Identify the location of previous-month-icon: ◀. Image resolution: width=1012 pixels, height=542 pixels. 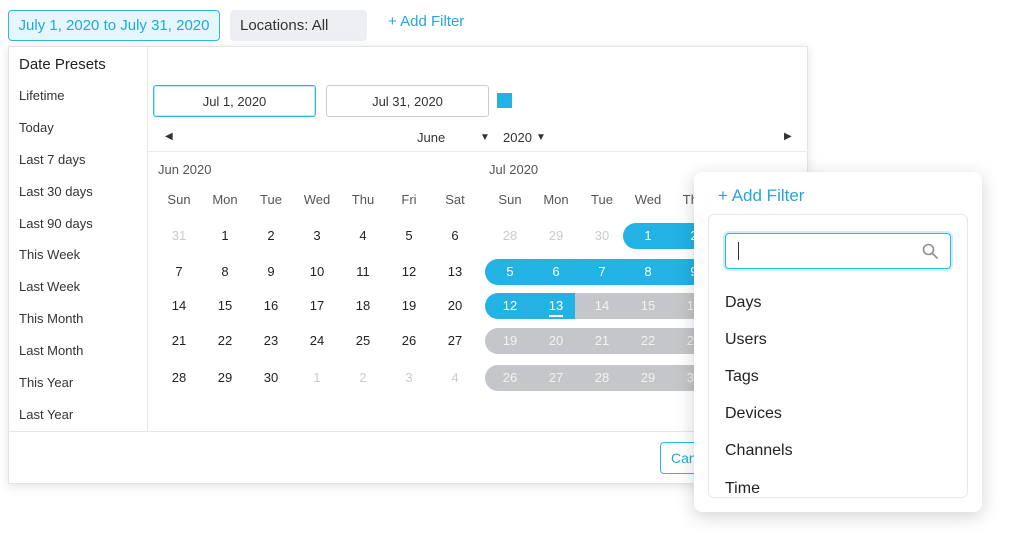
(169, 136).